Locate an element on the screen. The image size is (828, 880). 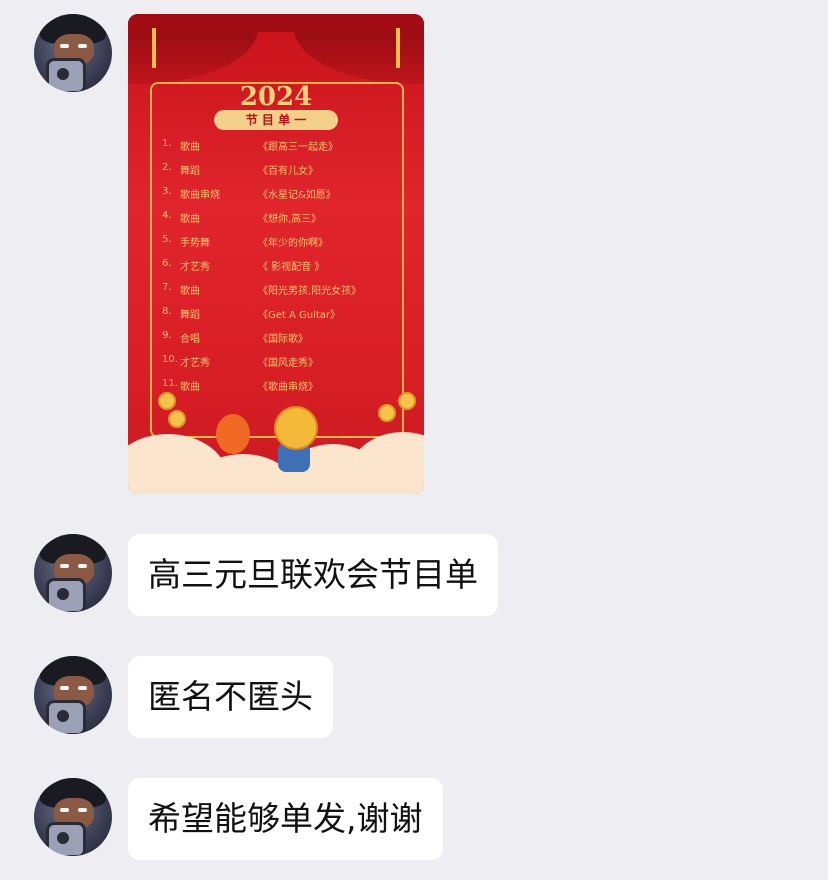
program-title: 《水星记&如愿》 is located at coordinates (297, 195).